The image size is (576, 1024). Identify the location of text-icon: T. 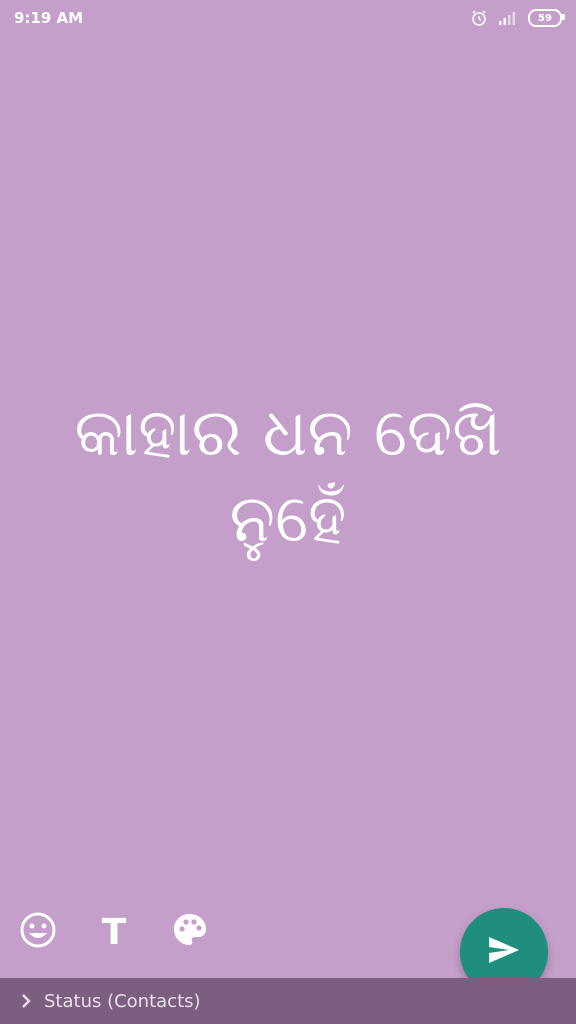
(114, 932).